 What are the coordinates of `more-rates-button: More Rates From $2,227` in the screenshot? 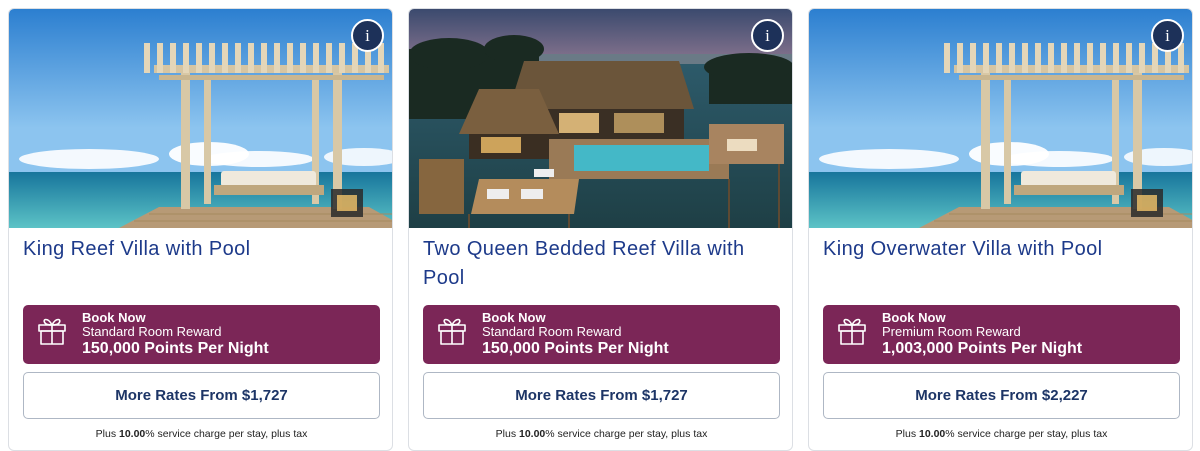 It's located at (1001, 395).